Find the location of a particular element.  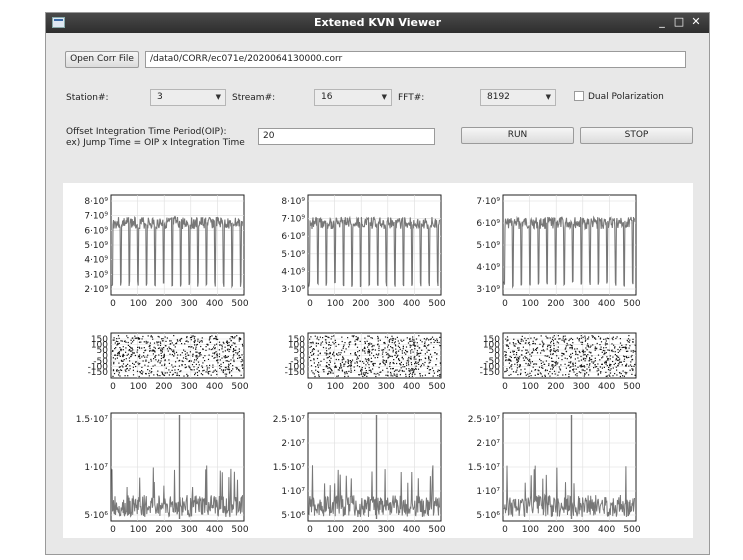

stop-button: STOP is located at coordinates (636, 135).